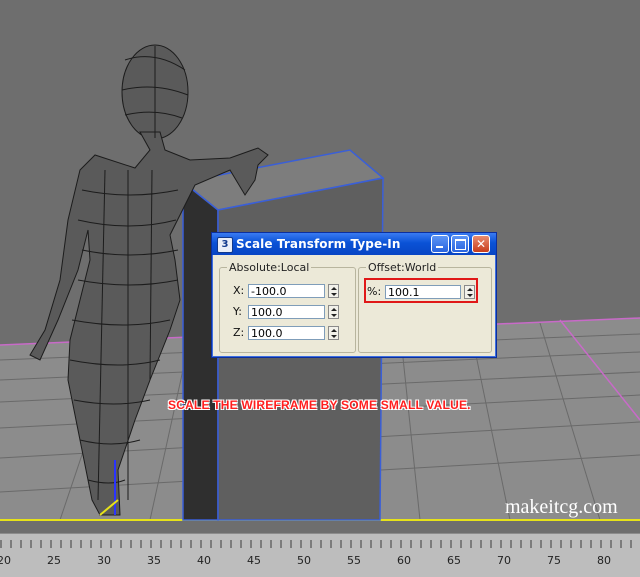 This screenshot has width=640, height=577. I want to click on ruler-label: 40, so click(204, 560).